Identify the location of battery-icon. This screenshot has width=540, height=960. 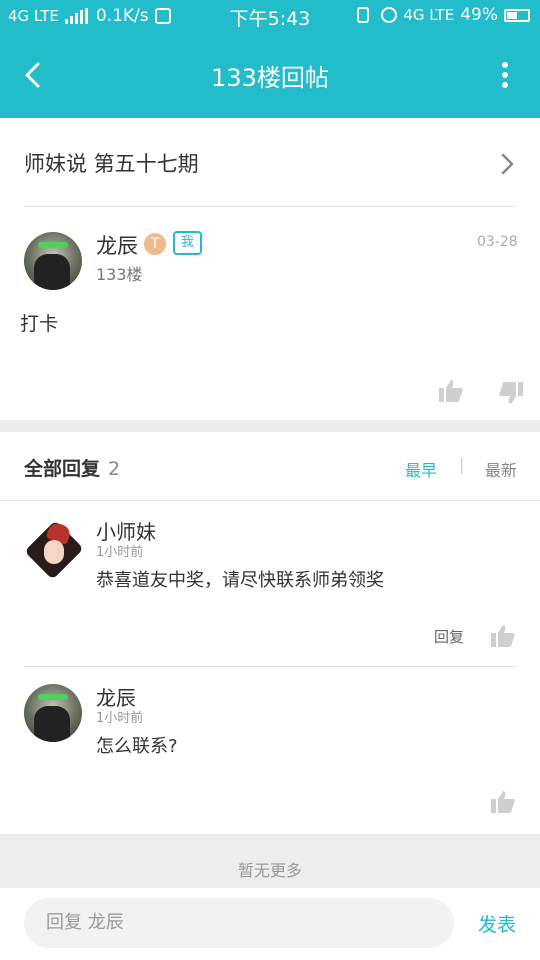
(517, 15).